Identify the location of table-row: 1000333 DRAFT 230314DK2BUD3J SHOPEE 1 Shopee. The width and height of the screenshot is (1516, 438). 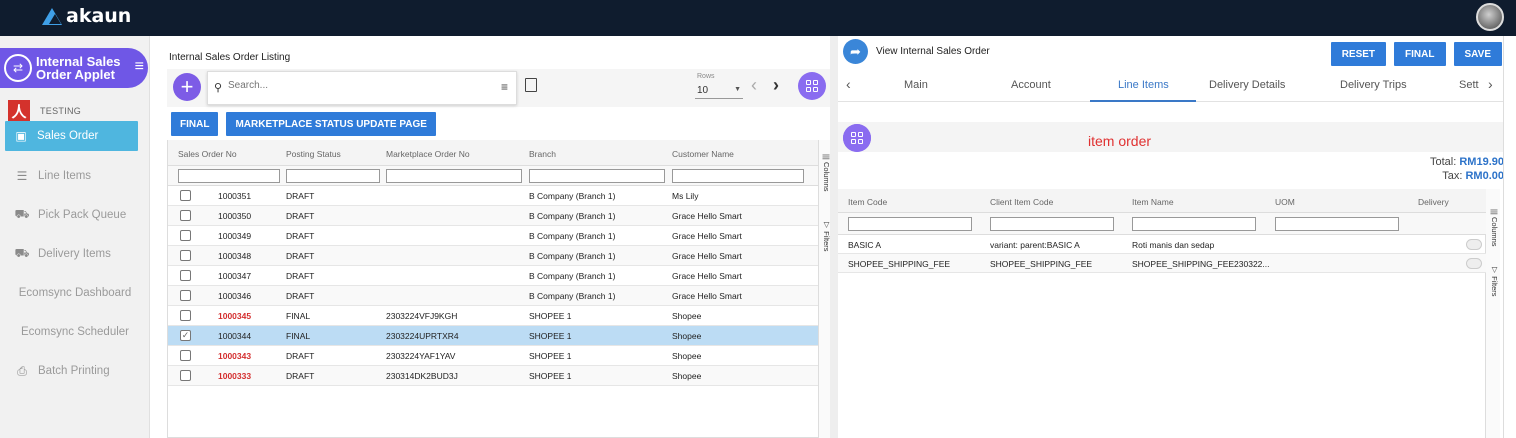
(493, 376).